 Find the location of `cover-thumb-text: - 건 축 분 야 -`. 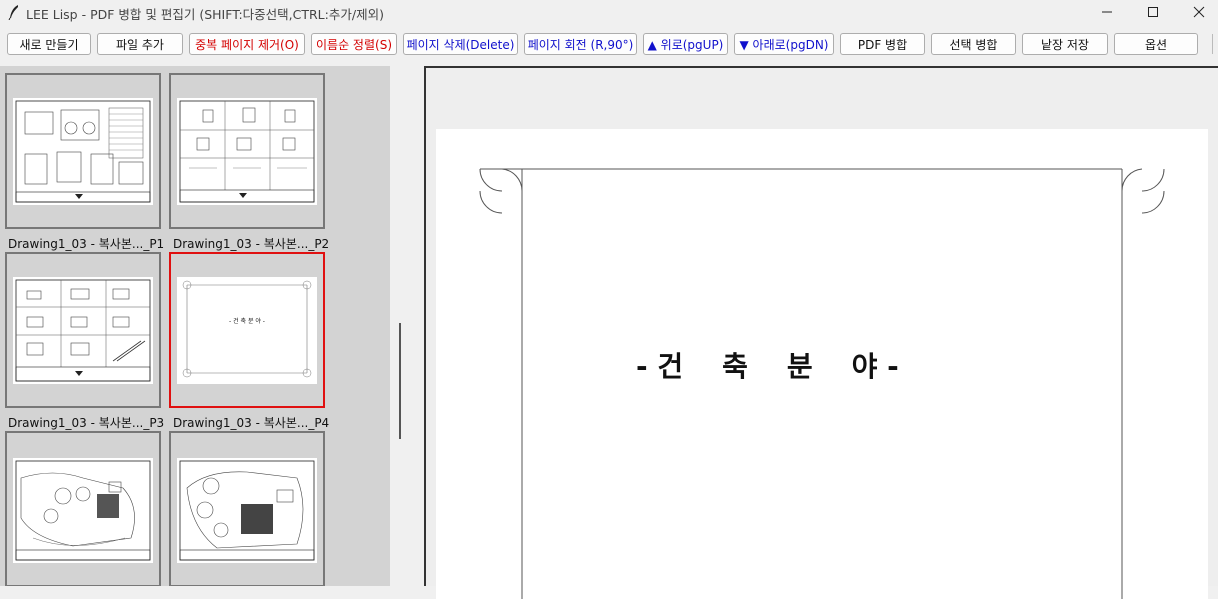

cover-thumb-text: - 건 축 분 야 - is located at coordinates (247, 321).